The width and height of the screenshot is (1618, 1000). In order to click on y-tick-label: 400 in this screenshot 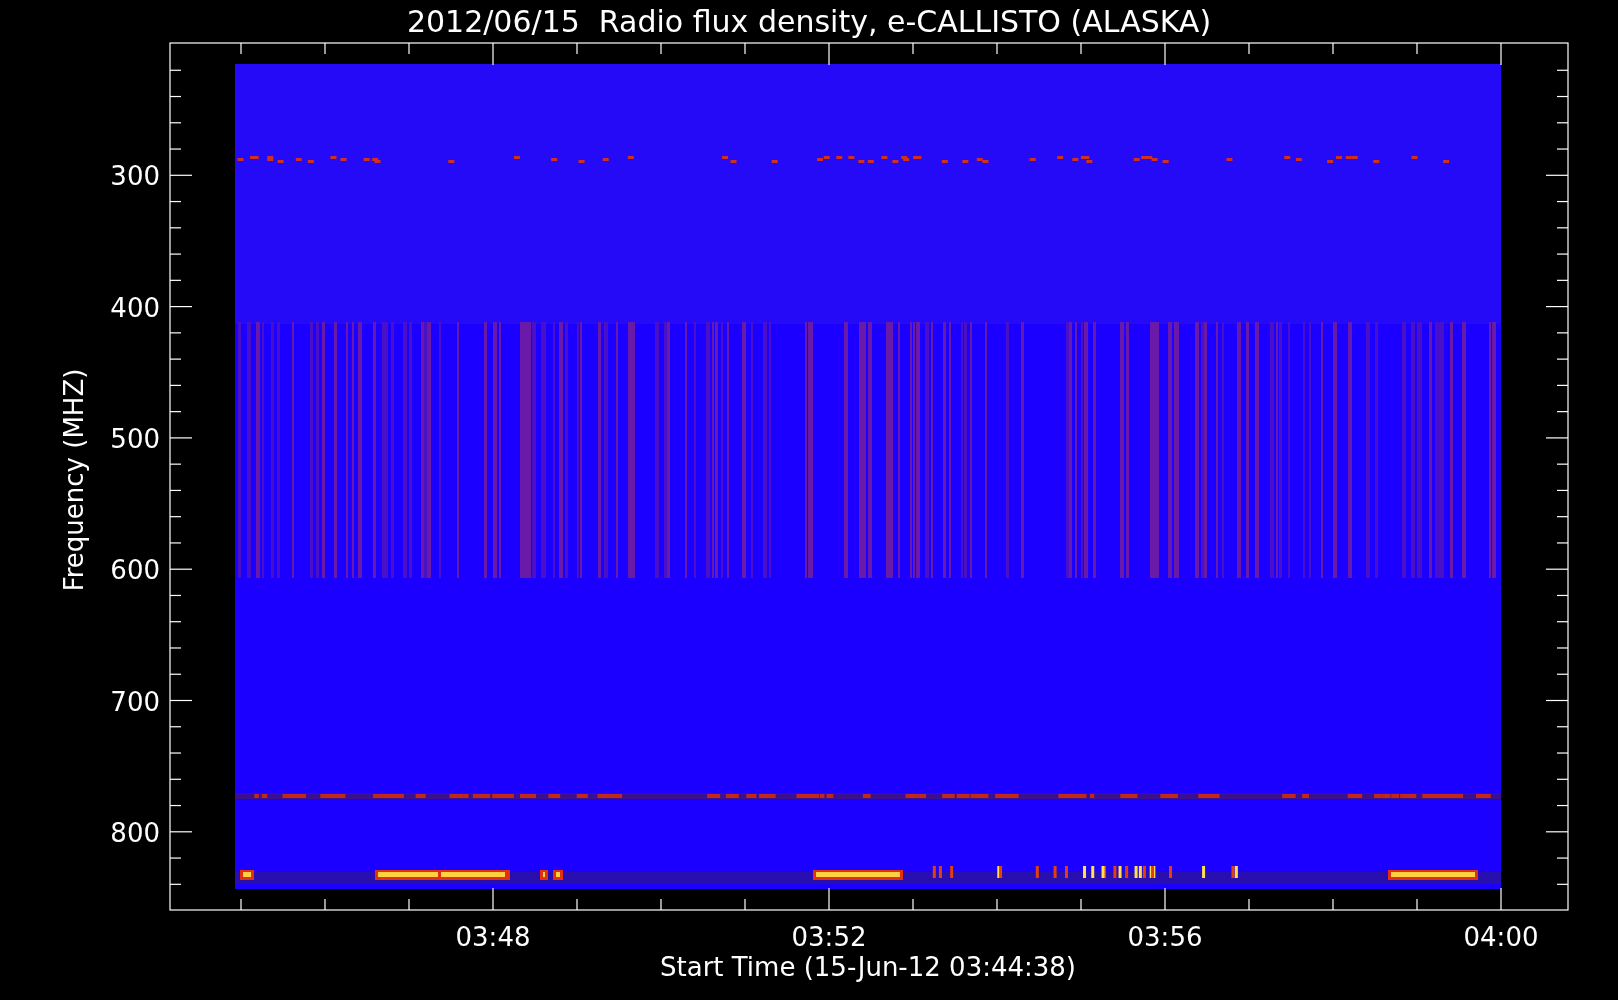, I will do `click(135, 307)`.